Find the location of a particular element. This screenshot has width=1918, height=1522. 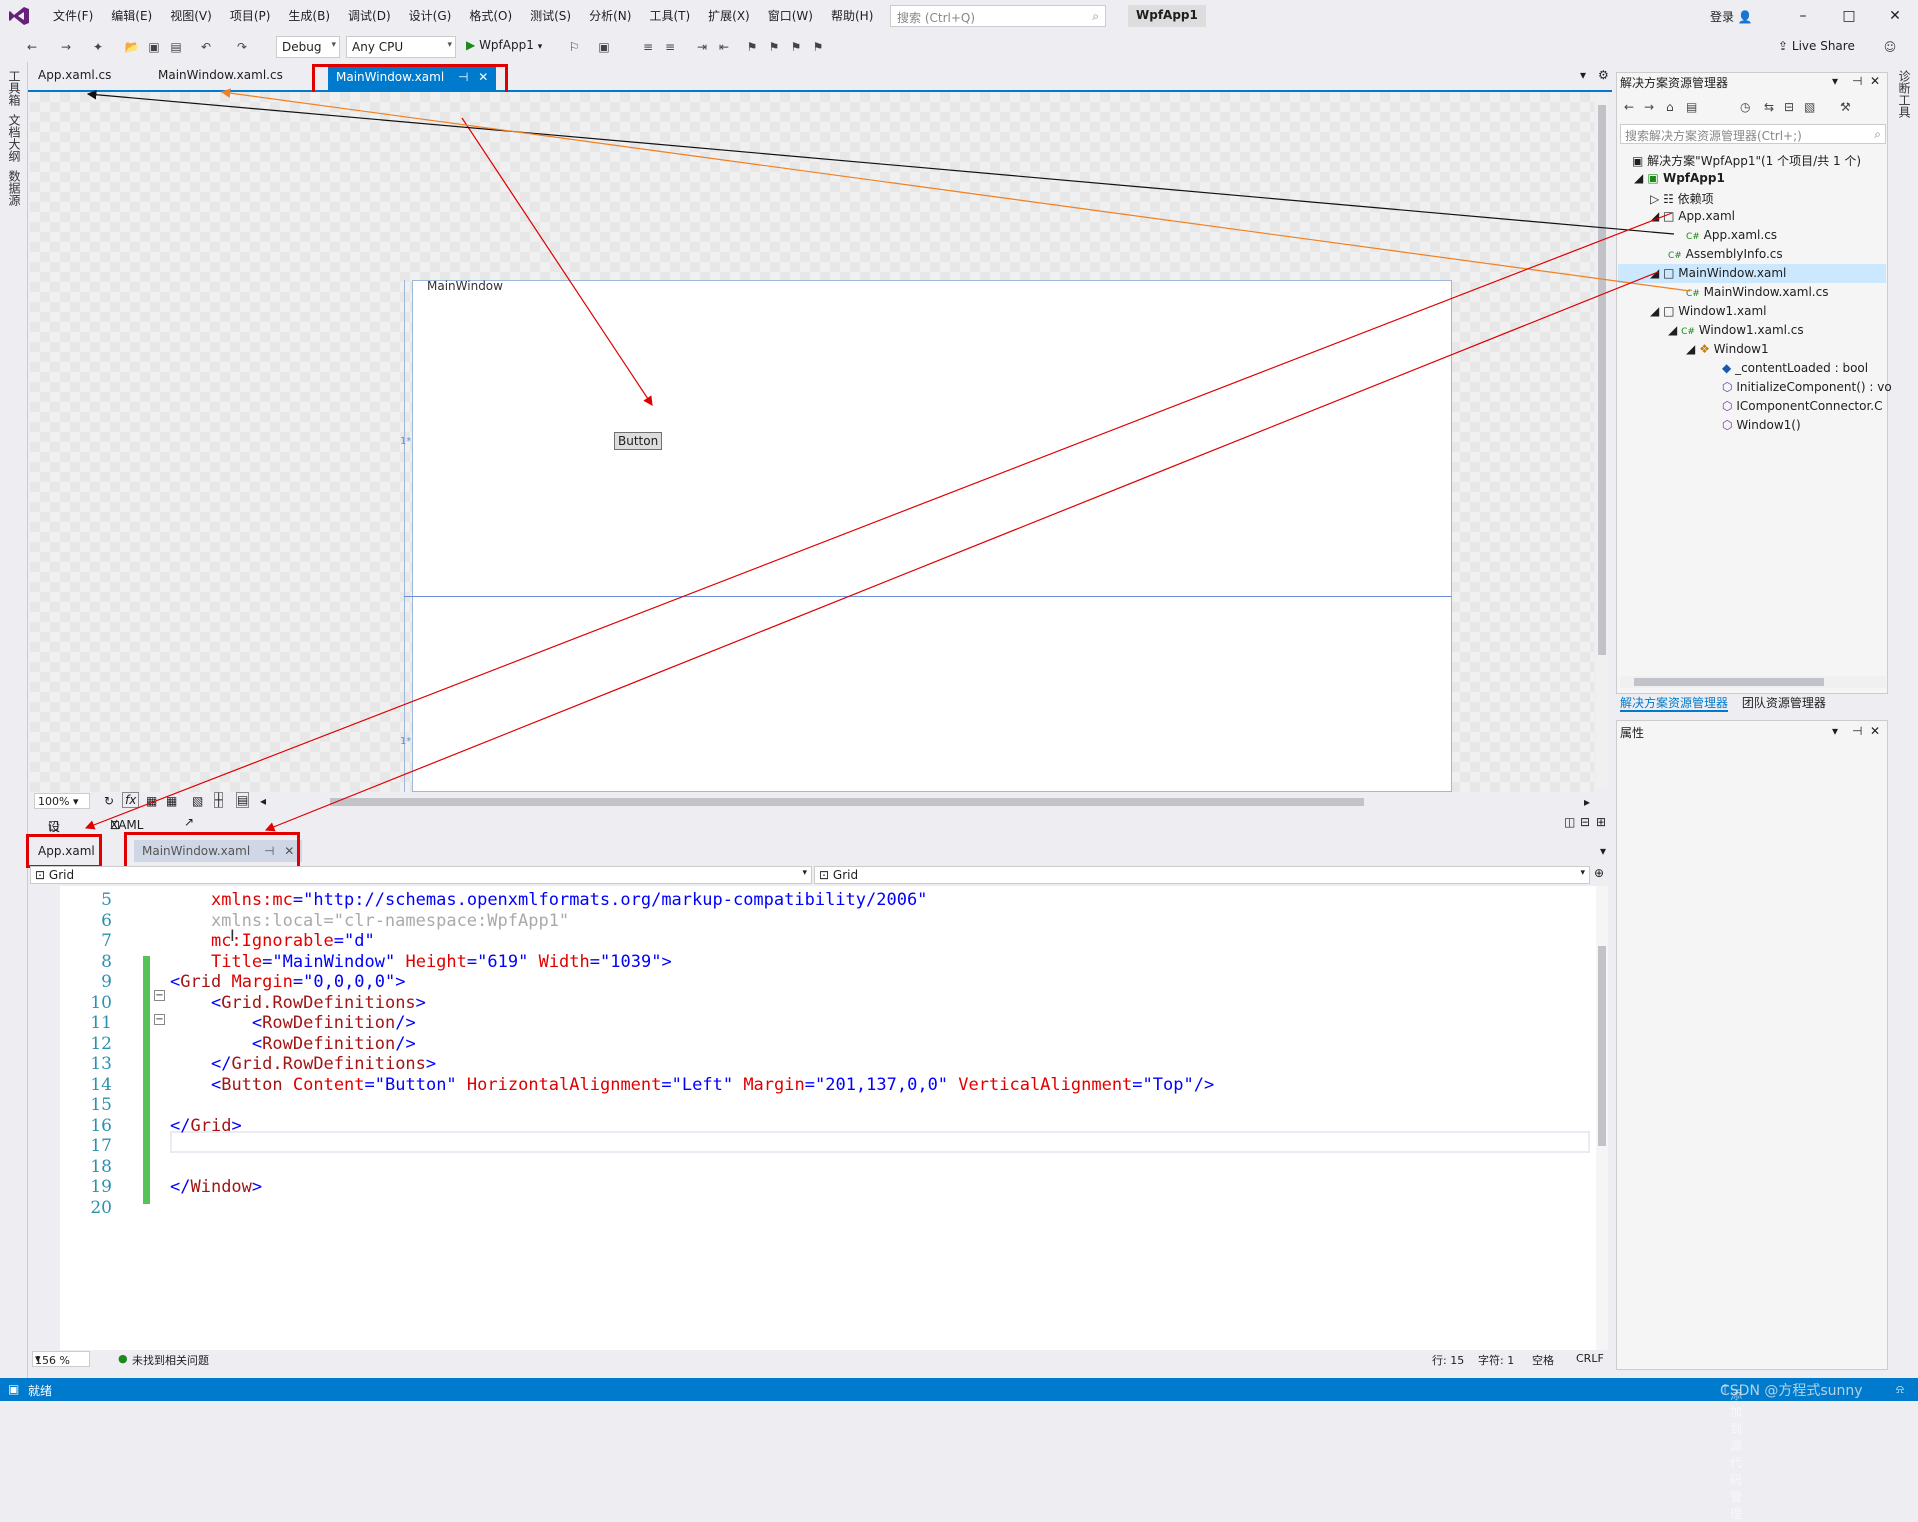

back-icon: ← is located at coordinates (32, 47).